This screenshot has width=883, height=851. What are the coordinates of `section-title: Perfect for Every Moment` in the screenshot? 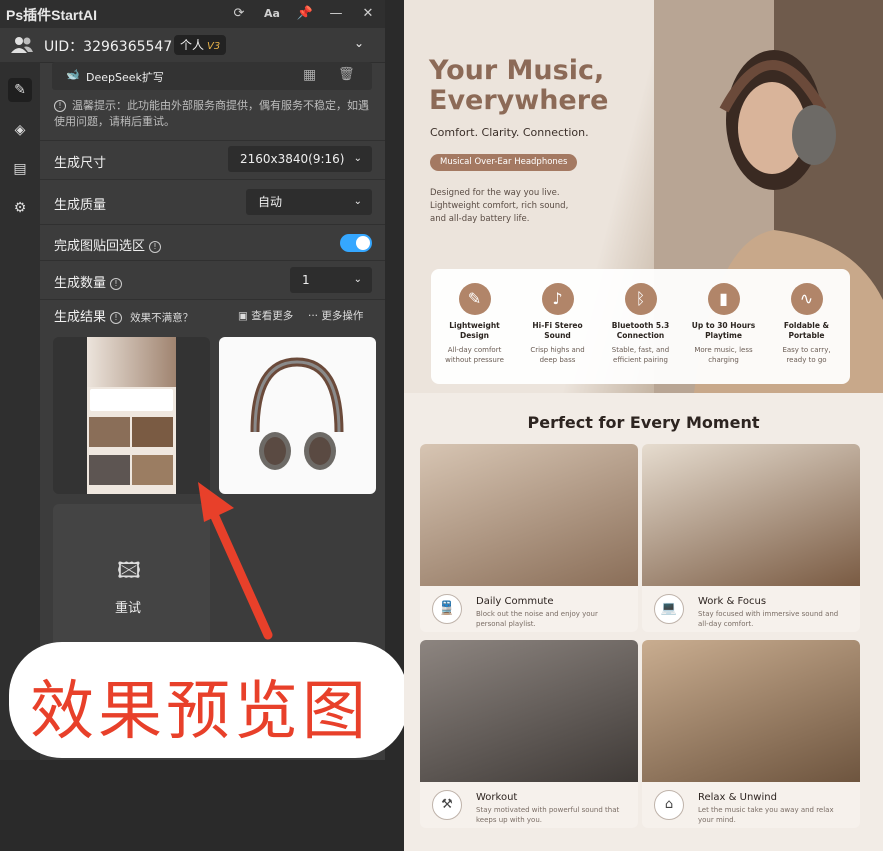 It's located at (643, 422).